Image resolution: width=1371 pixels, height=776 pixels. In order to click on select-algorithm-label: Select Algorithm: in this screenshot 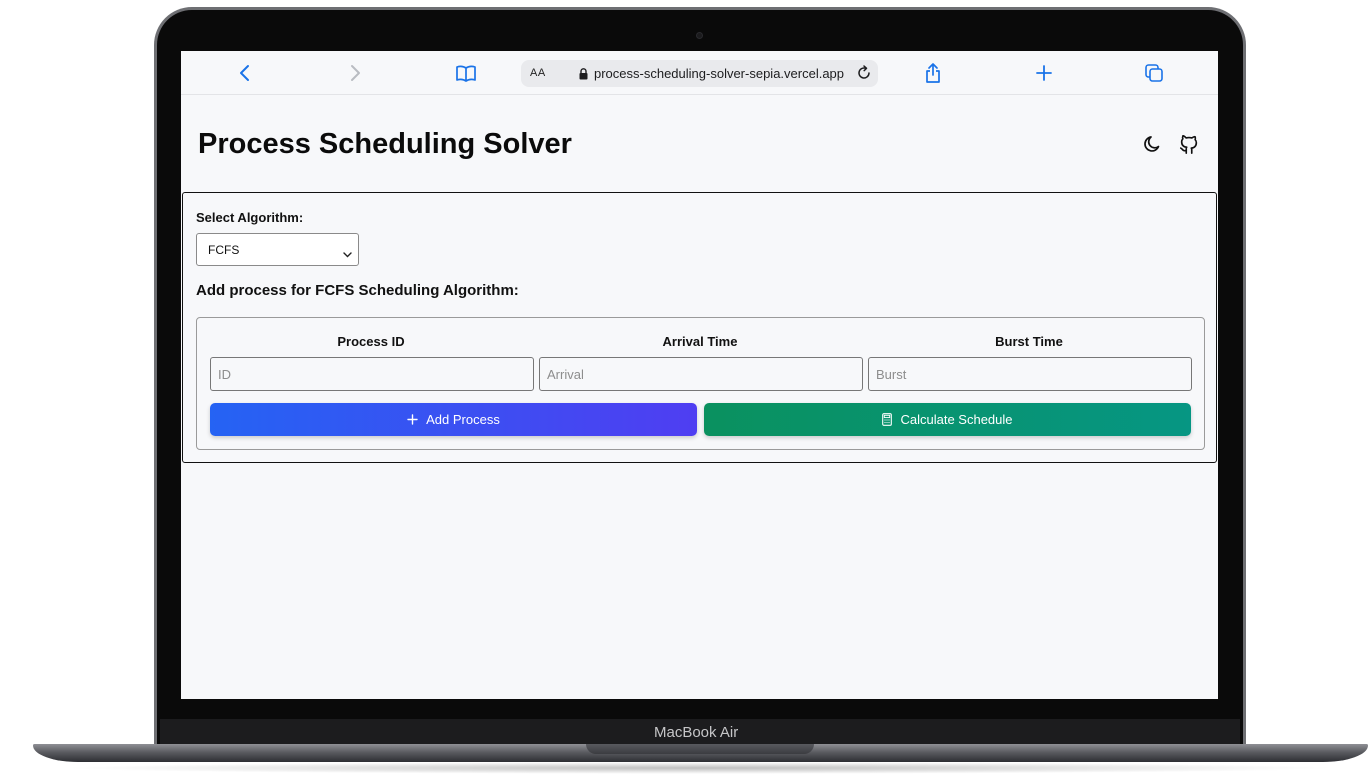, I will do `click(250, 217)`.